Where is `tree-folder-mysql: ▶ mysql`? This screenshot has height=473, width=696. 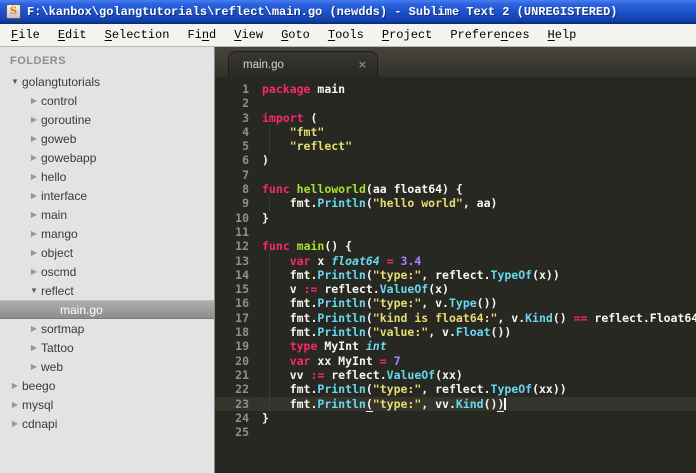
tree-folder-mysql: ▶ mysql is located at coordinates (107, 404).